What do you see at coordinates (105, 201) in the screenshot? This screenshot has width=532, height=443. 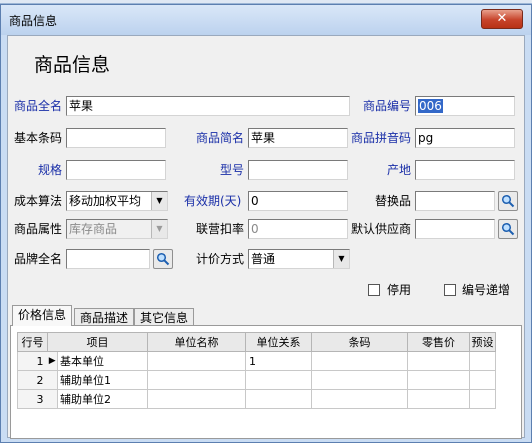 I see `cost-method-value: 移动加权平均` at bounding box center [105, 201].